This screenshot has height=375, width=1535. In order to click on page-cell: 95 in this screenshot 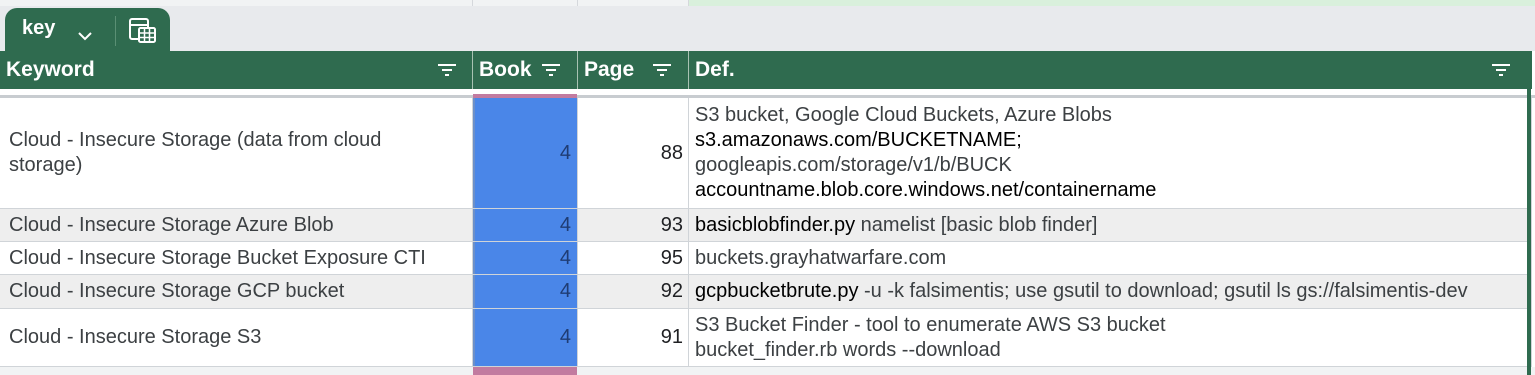, I will do `click(633, 258)`.